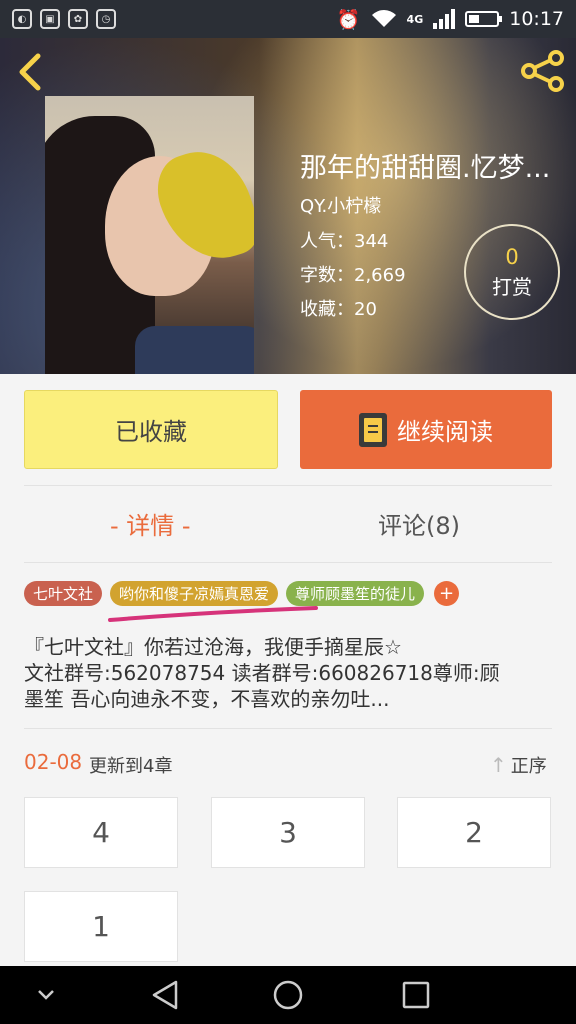 This screenshot has height=1024, width=576. What do you see at coordinates (63, 593) in the screenshot?
I see `tag-item: 七叶文社` at bounding box center [63, 593].